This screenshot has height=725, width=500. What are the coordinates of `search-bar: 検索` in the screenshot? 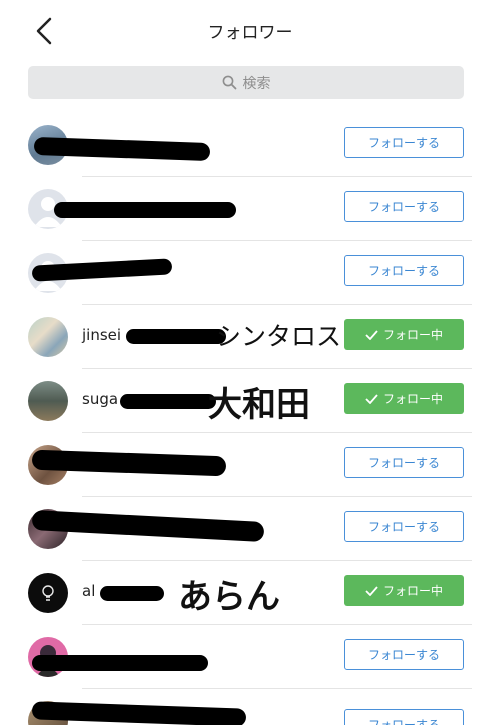 It's located at (246, 82).